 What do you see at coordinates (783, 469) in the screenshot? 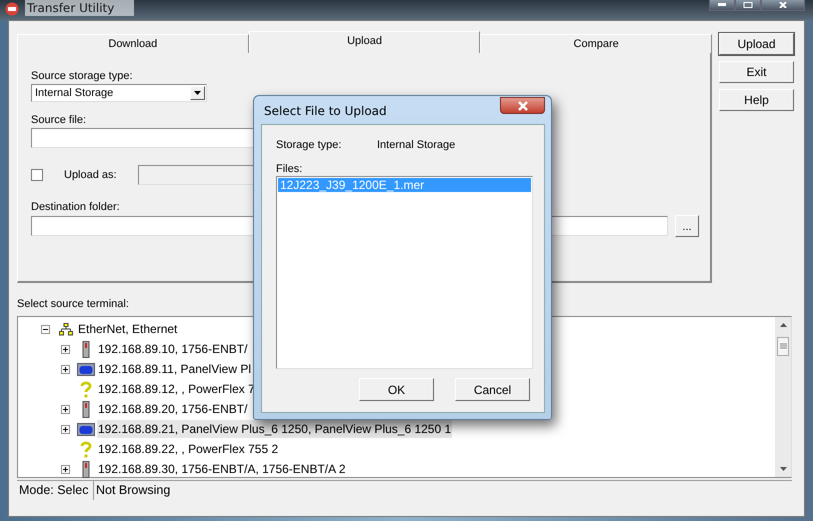
I see `scroll-down-icon` at bounding box center [783, 469].